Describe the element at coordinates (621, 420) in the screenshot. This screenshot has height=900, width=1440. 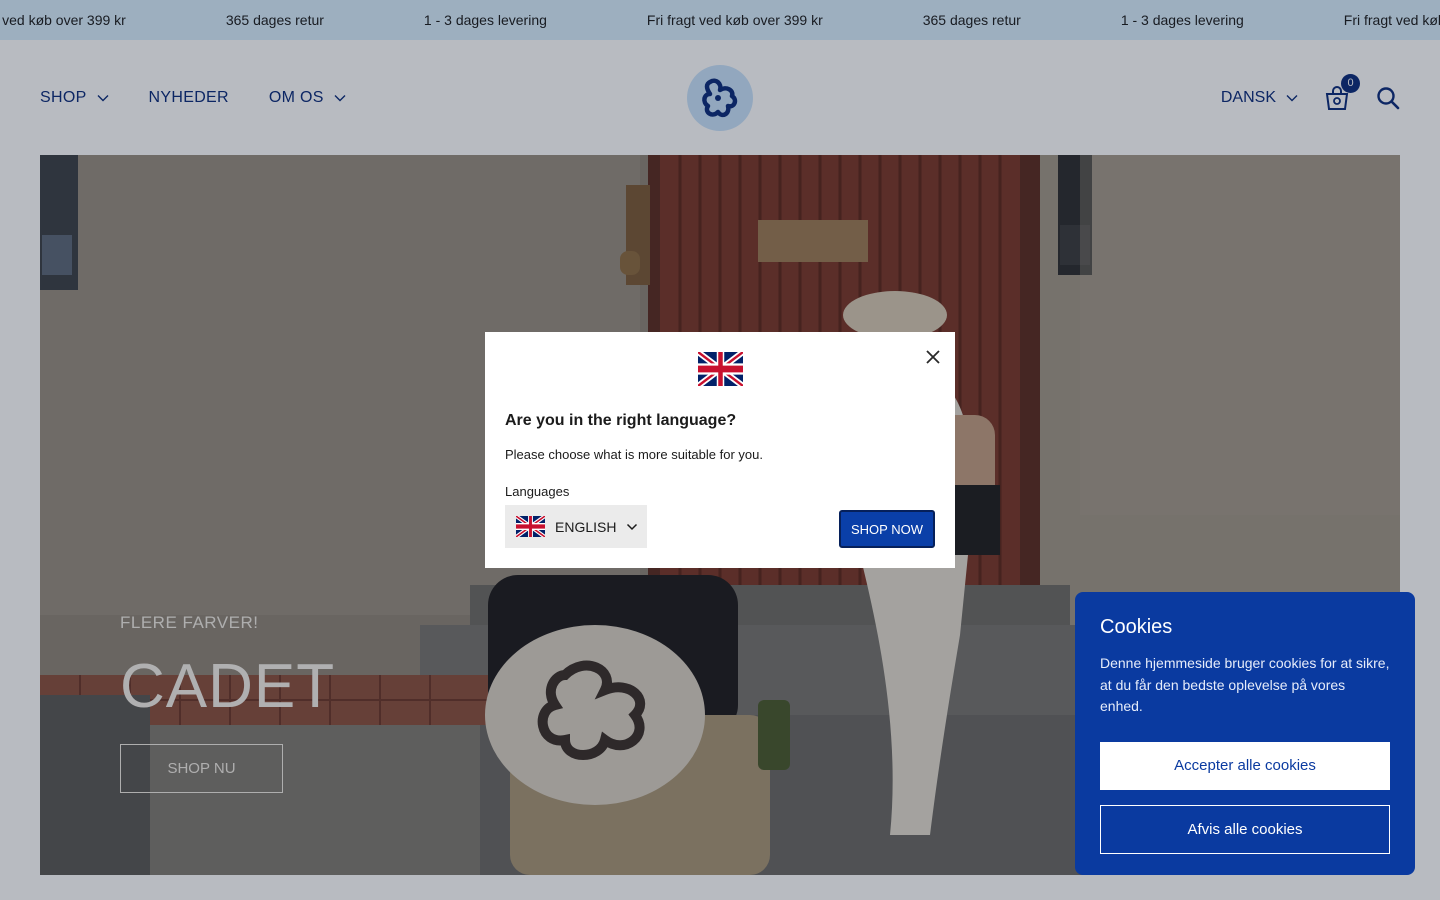
I see `modal-title: Are you in the right language?` at that location.